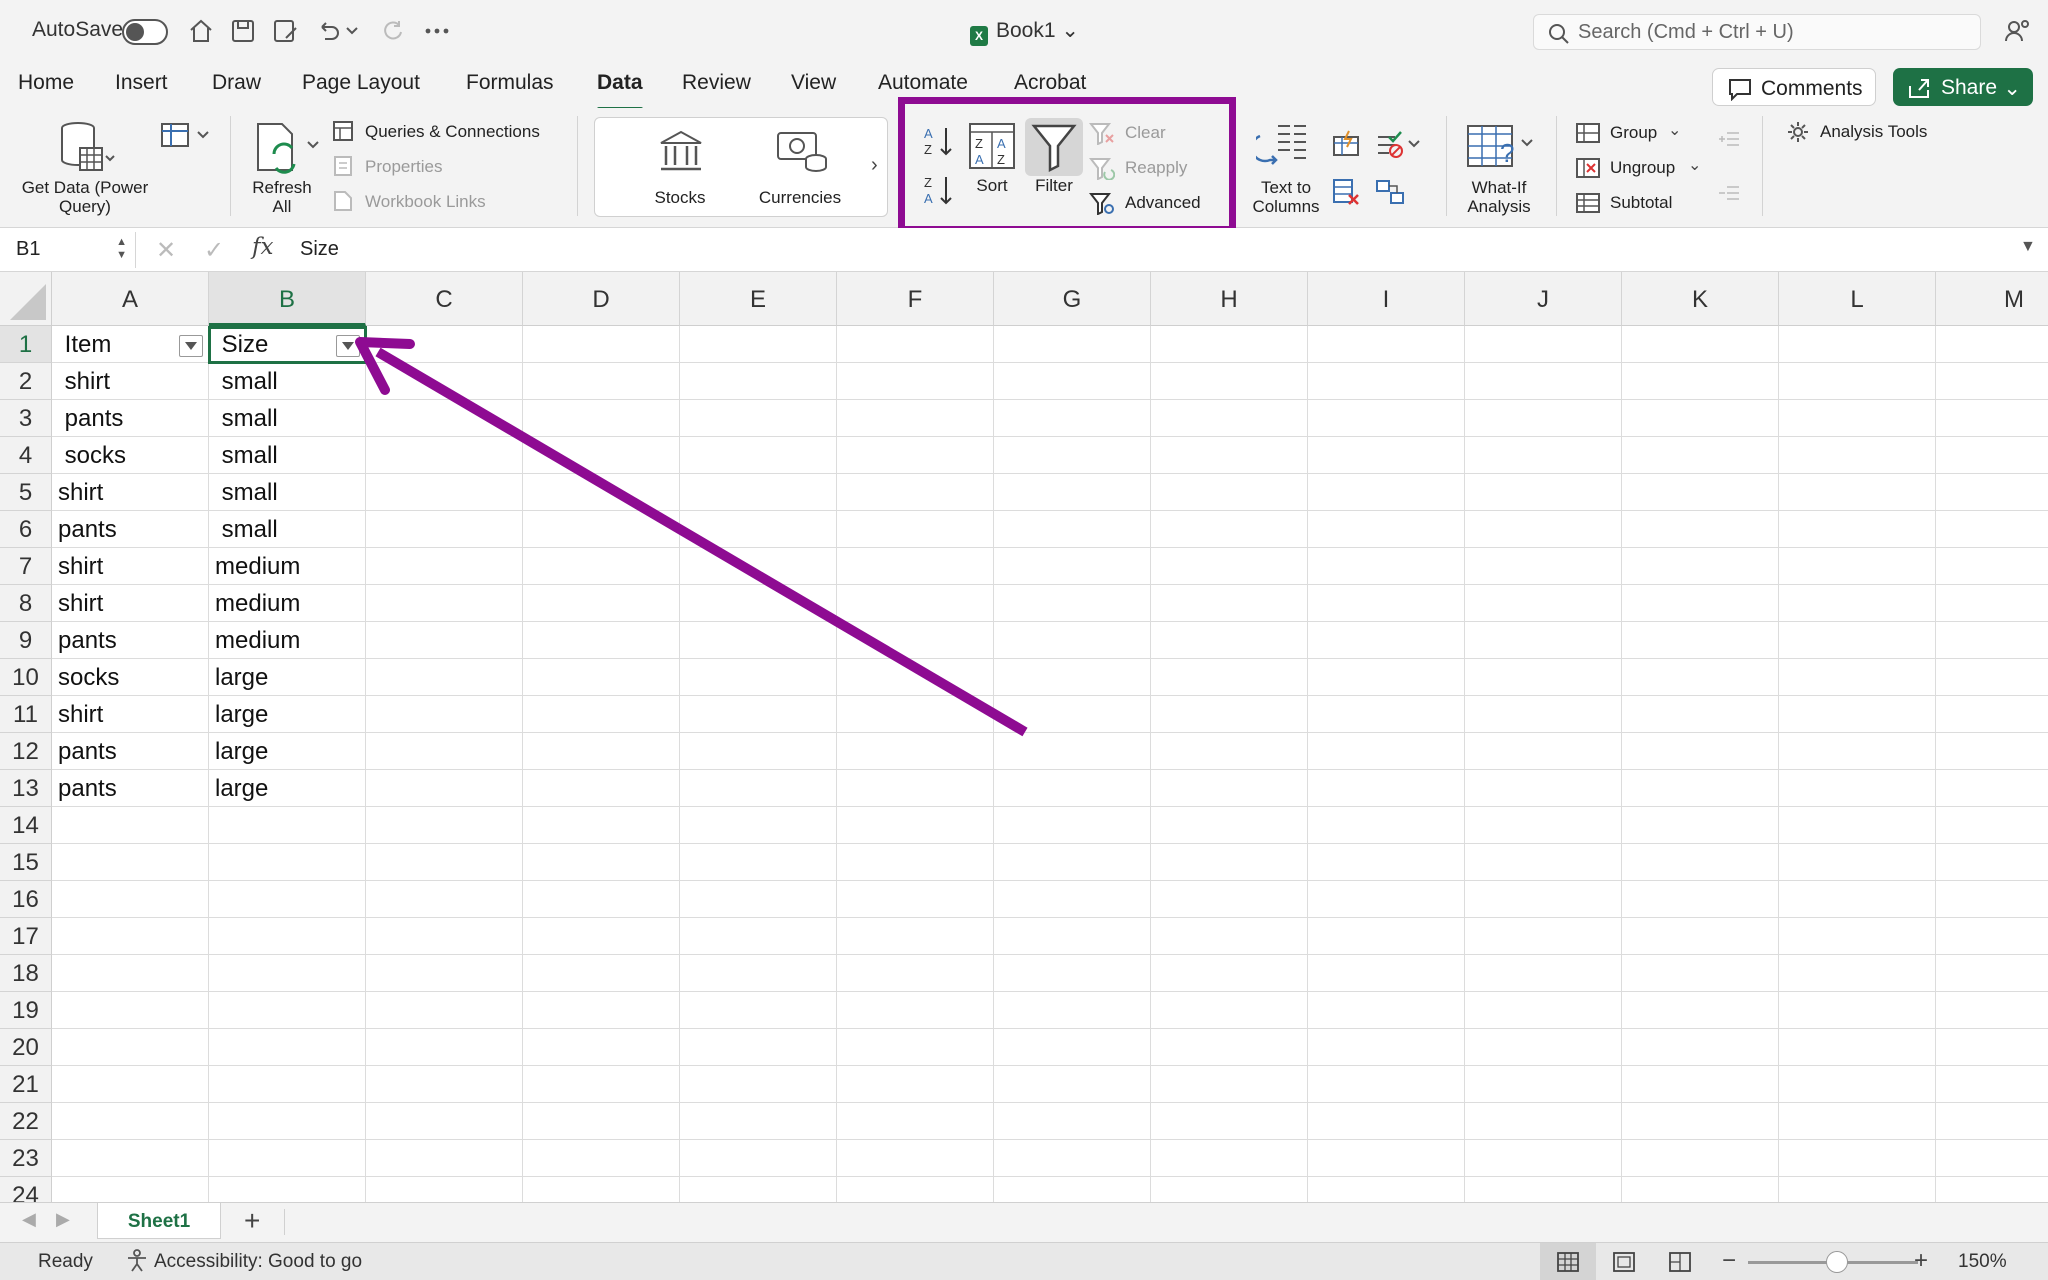 Image resolution: width=2048 pixels, height=1280 pixels. What do you see at coordinates (343, 131) in the screenshot?
I see `queries-connections-icon` at bounding box center [343, 131].